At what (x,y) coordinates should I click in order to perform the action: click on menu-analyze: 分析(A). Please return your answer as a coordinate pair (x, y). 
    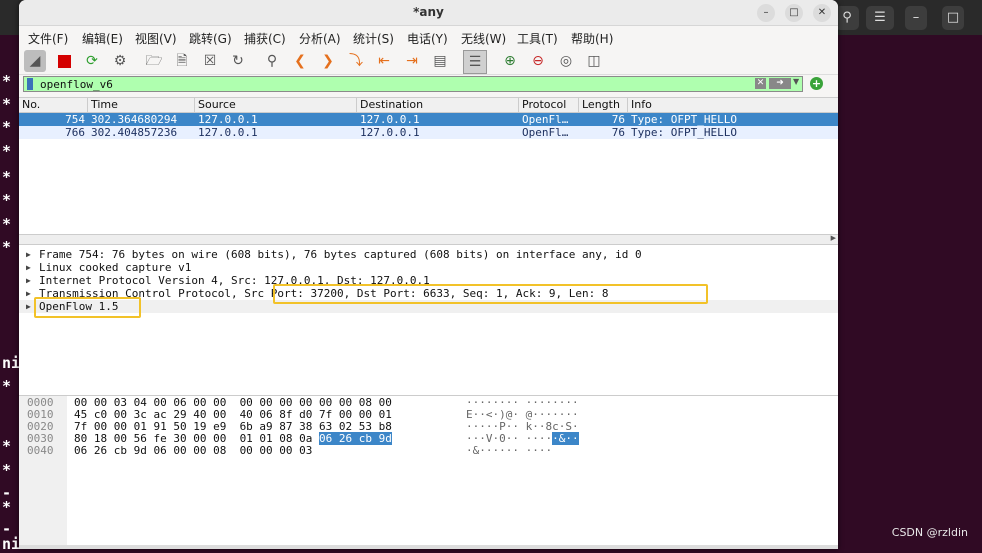
    Looking at the image, I should click on (320, 38).